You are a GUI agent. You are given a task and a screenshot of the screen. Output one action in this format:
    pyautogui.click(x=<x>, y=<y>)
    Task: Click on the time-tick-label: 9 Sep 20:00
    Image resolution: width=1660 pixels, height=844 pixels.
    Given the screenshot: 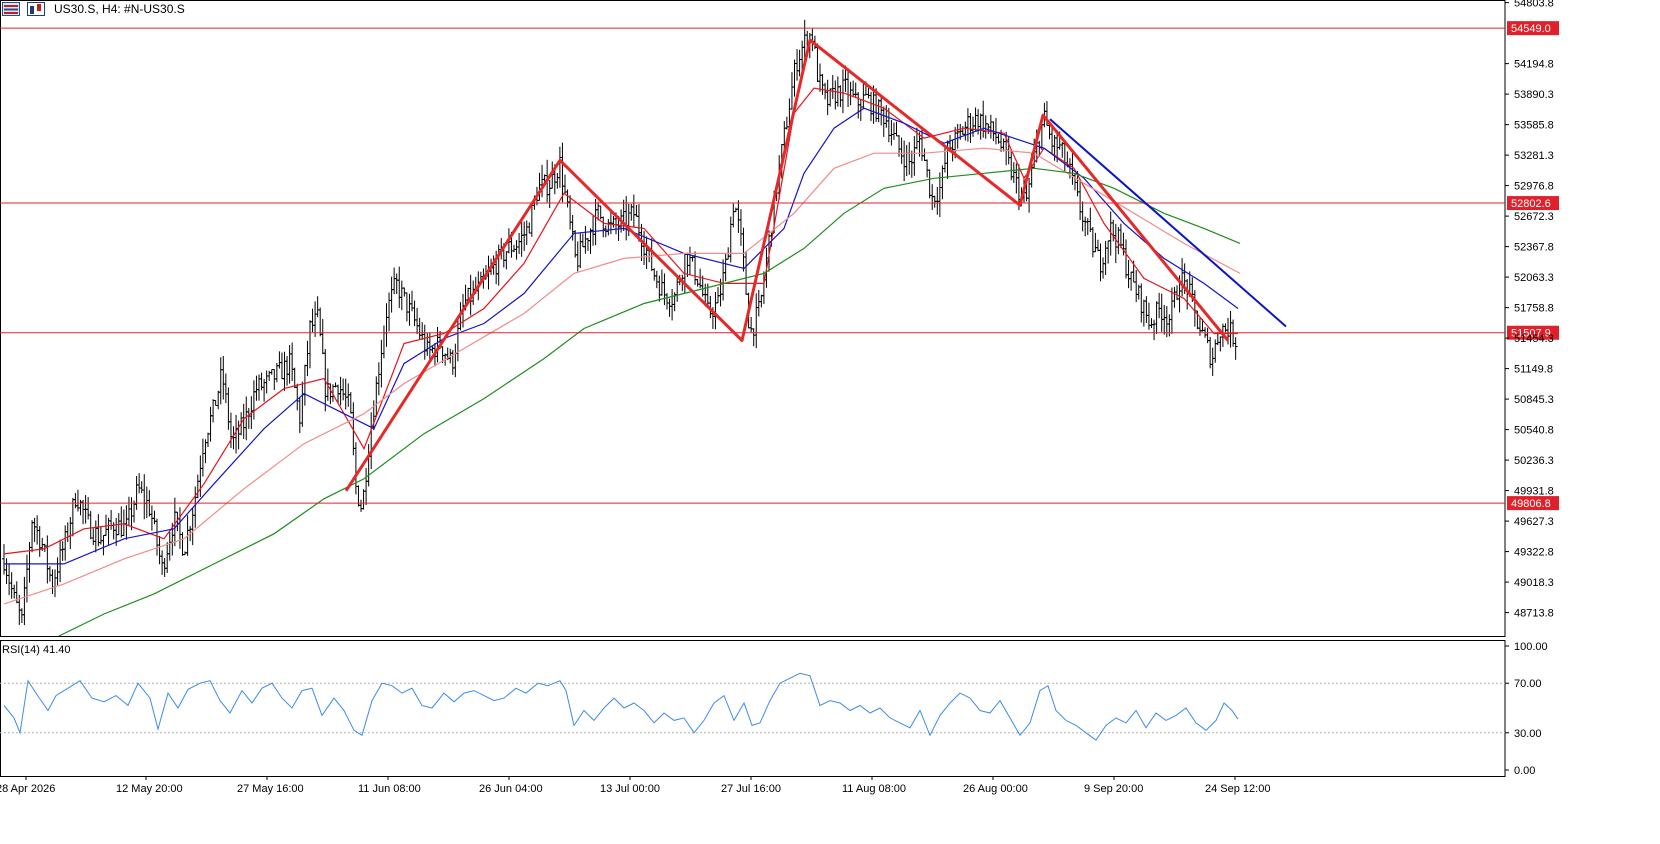 What is the action you would take?
    pyautogui.click(x=1113, y=789)
    